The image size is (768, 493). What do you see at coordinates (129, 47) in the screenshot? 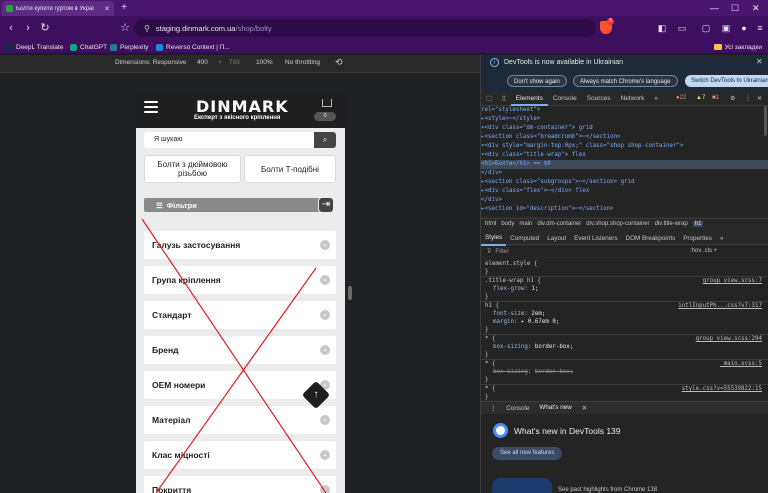
I see `bookmark-item: Perplexity` at bounding box center [129, 47].